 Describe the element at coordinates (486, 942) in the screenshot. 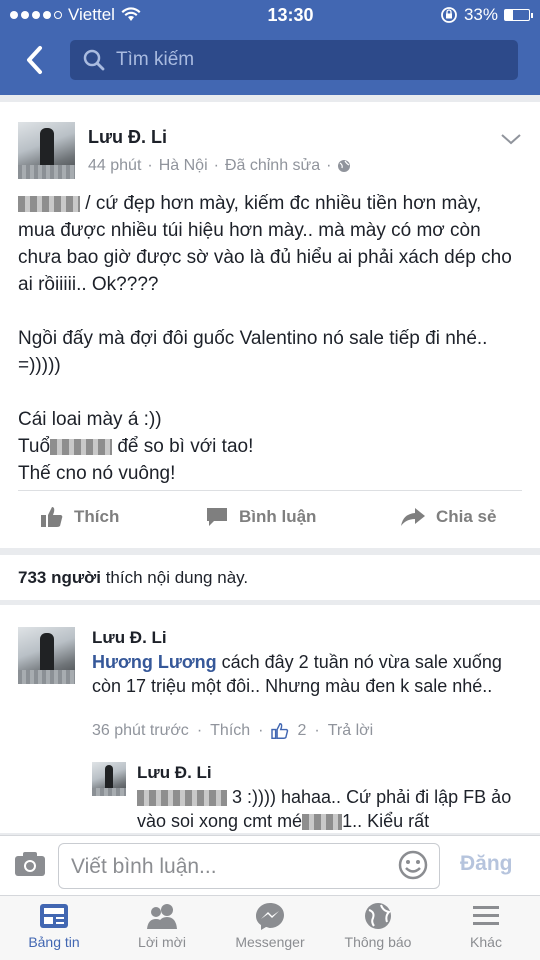

I see `tab-label: Khác` at that location.